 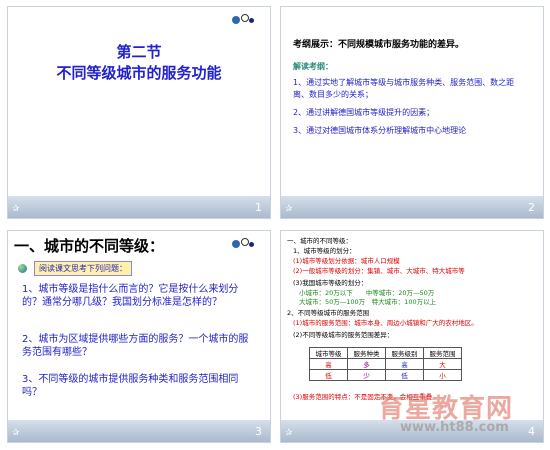 I want to click on table-header-cell: 服务级别, so click(x=404, y=353).